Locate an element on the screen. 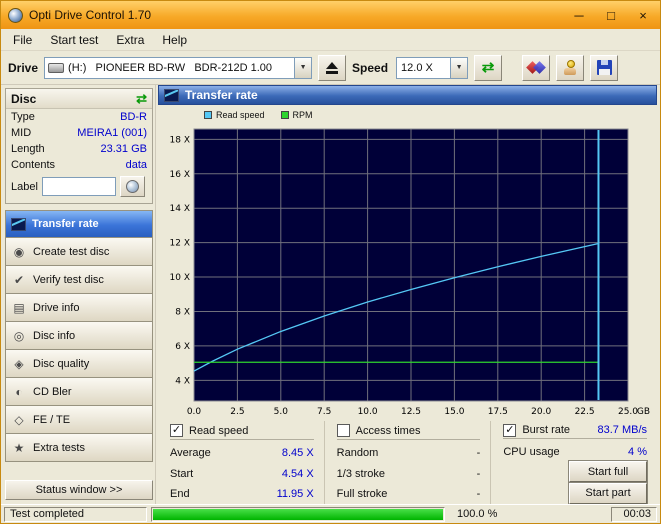 This screenshot has height=524, width=661. sidebar-item-transfer-rate: Transfer rate is located at coordinates (79, 224).